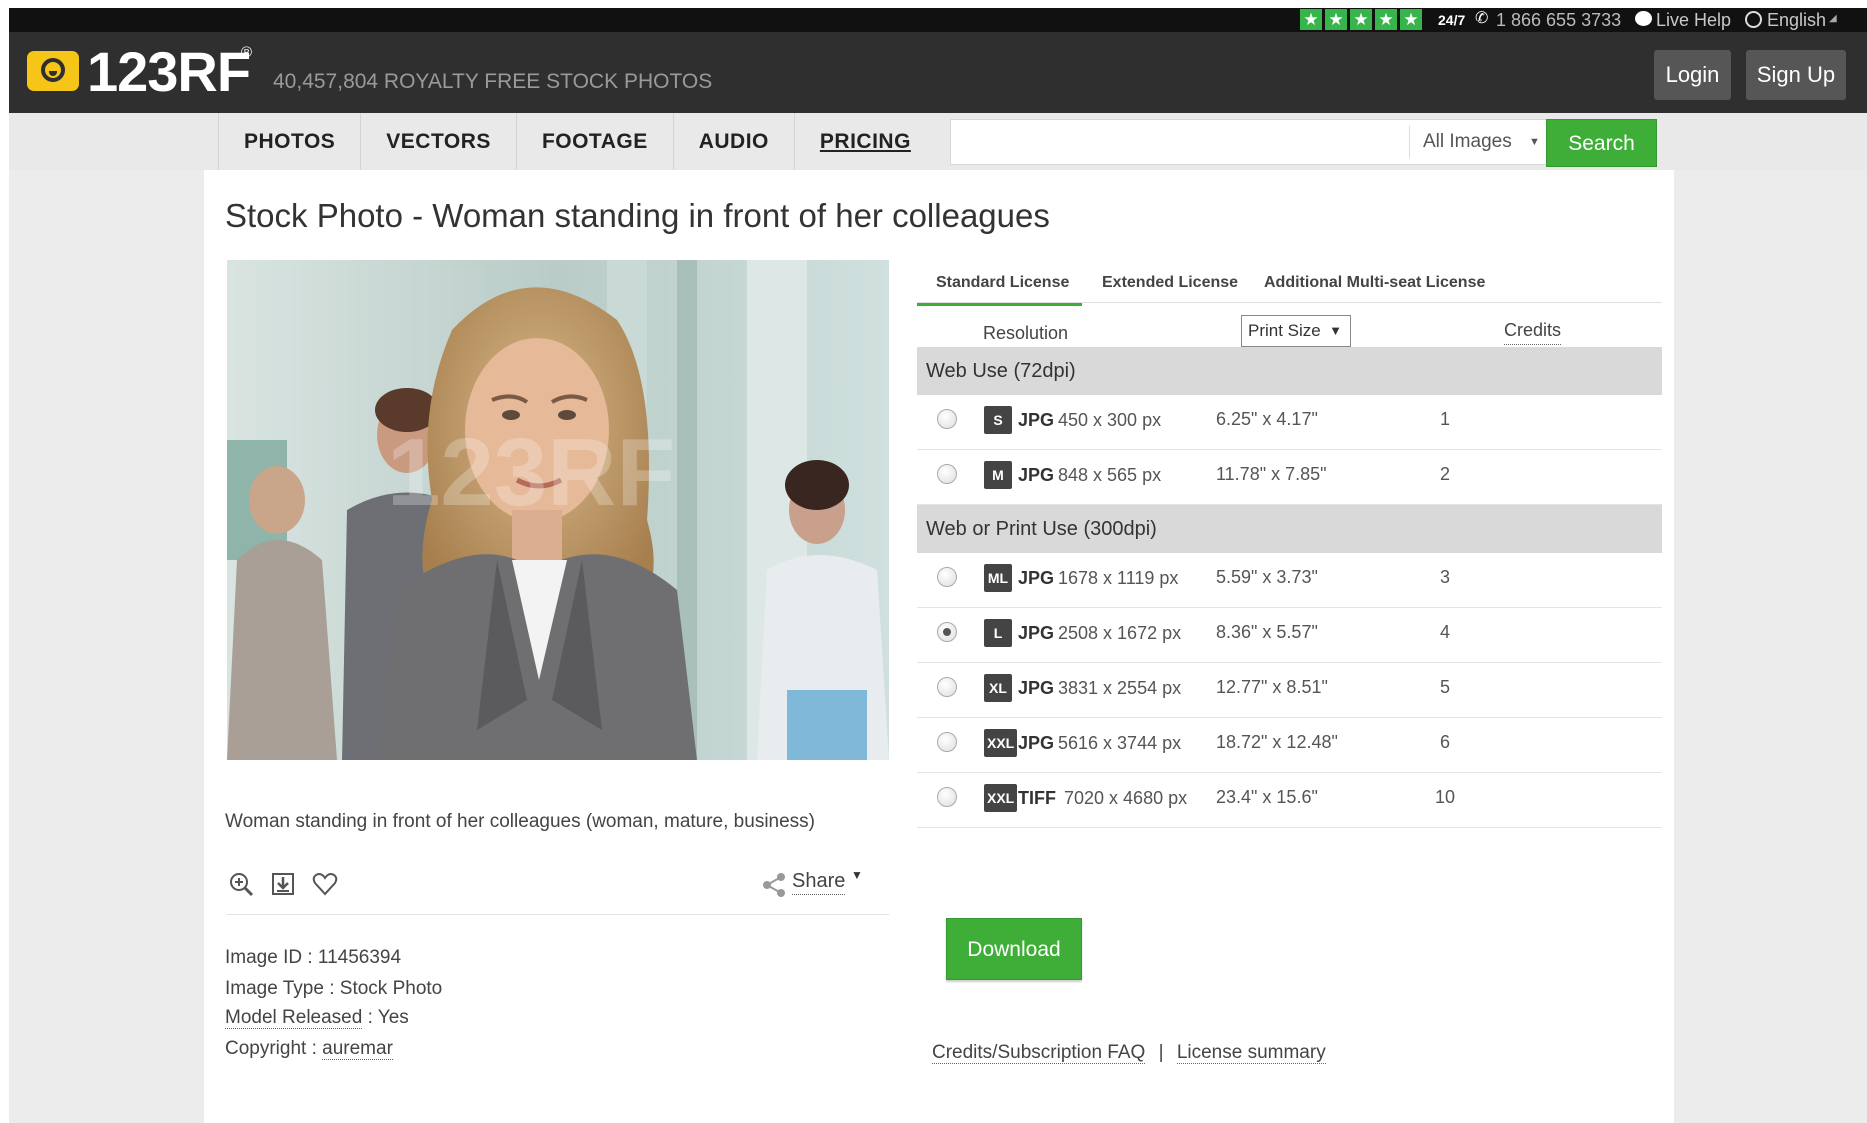  Describe the element at coordinates (1170, 283) in the screenshot. I see `tab-extended-license: Extended License` at that location.